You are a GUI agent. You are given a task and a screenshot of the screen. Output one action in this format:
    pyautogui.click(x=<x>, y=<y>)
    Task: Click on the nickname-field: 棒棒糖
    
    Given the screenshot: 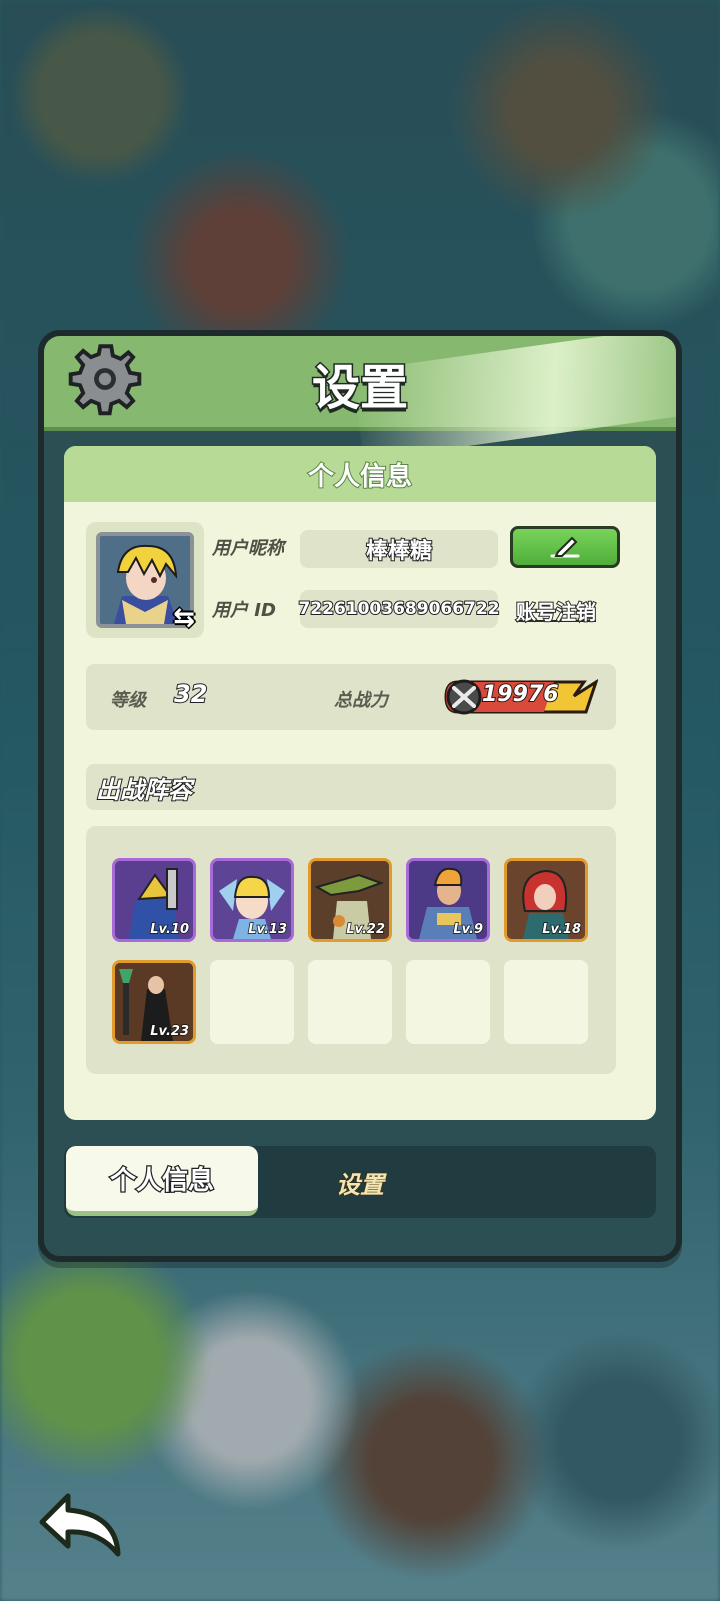 What is the action you would take?
    pyautogui.click(x=399, y=549)
    